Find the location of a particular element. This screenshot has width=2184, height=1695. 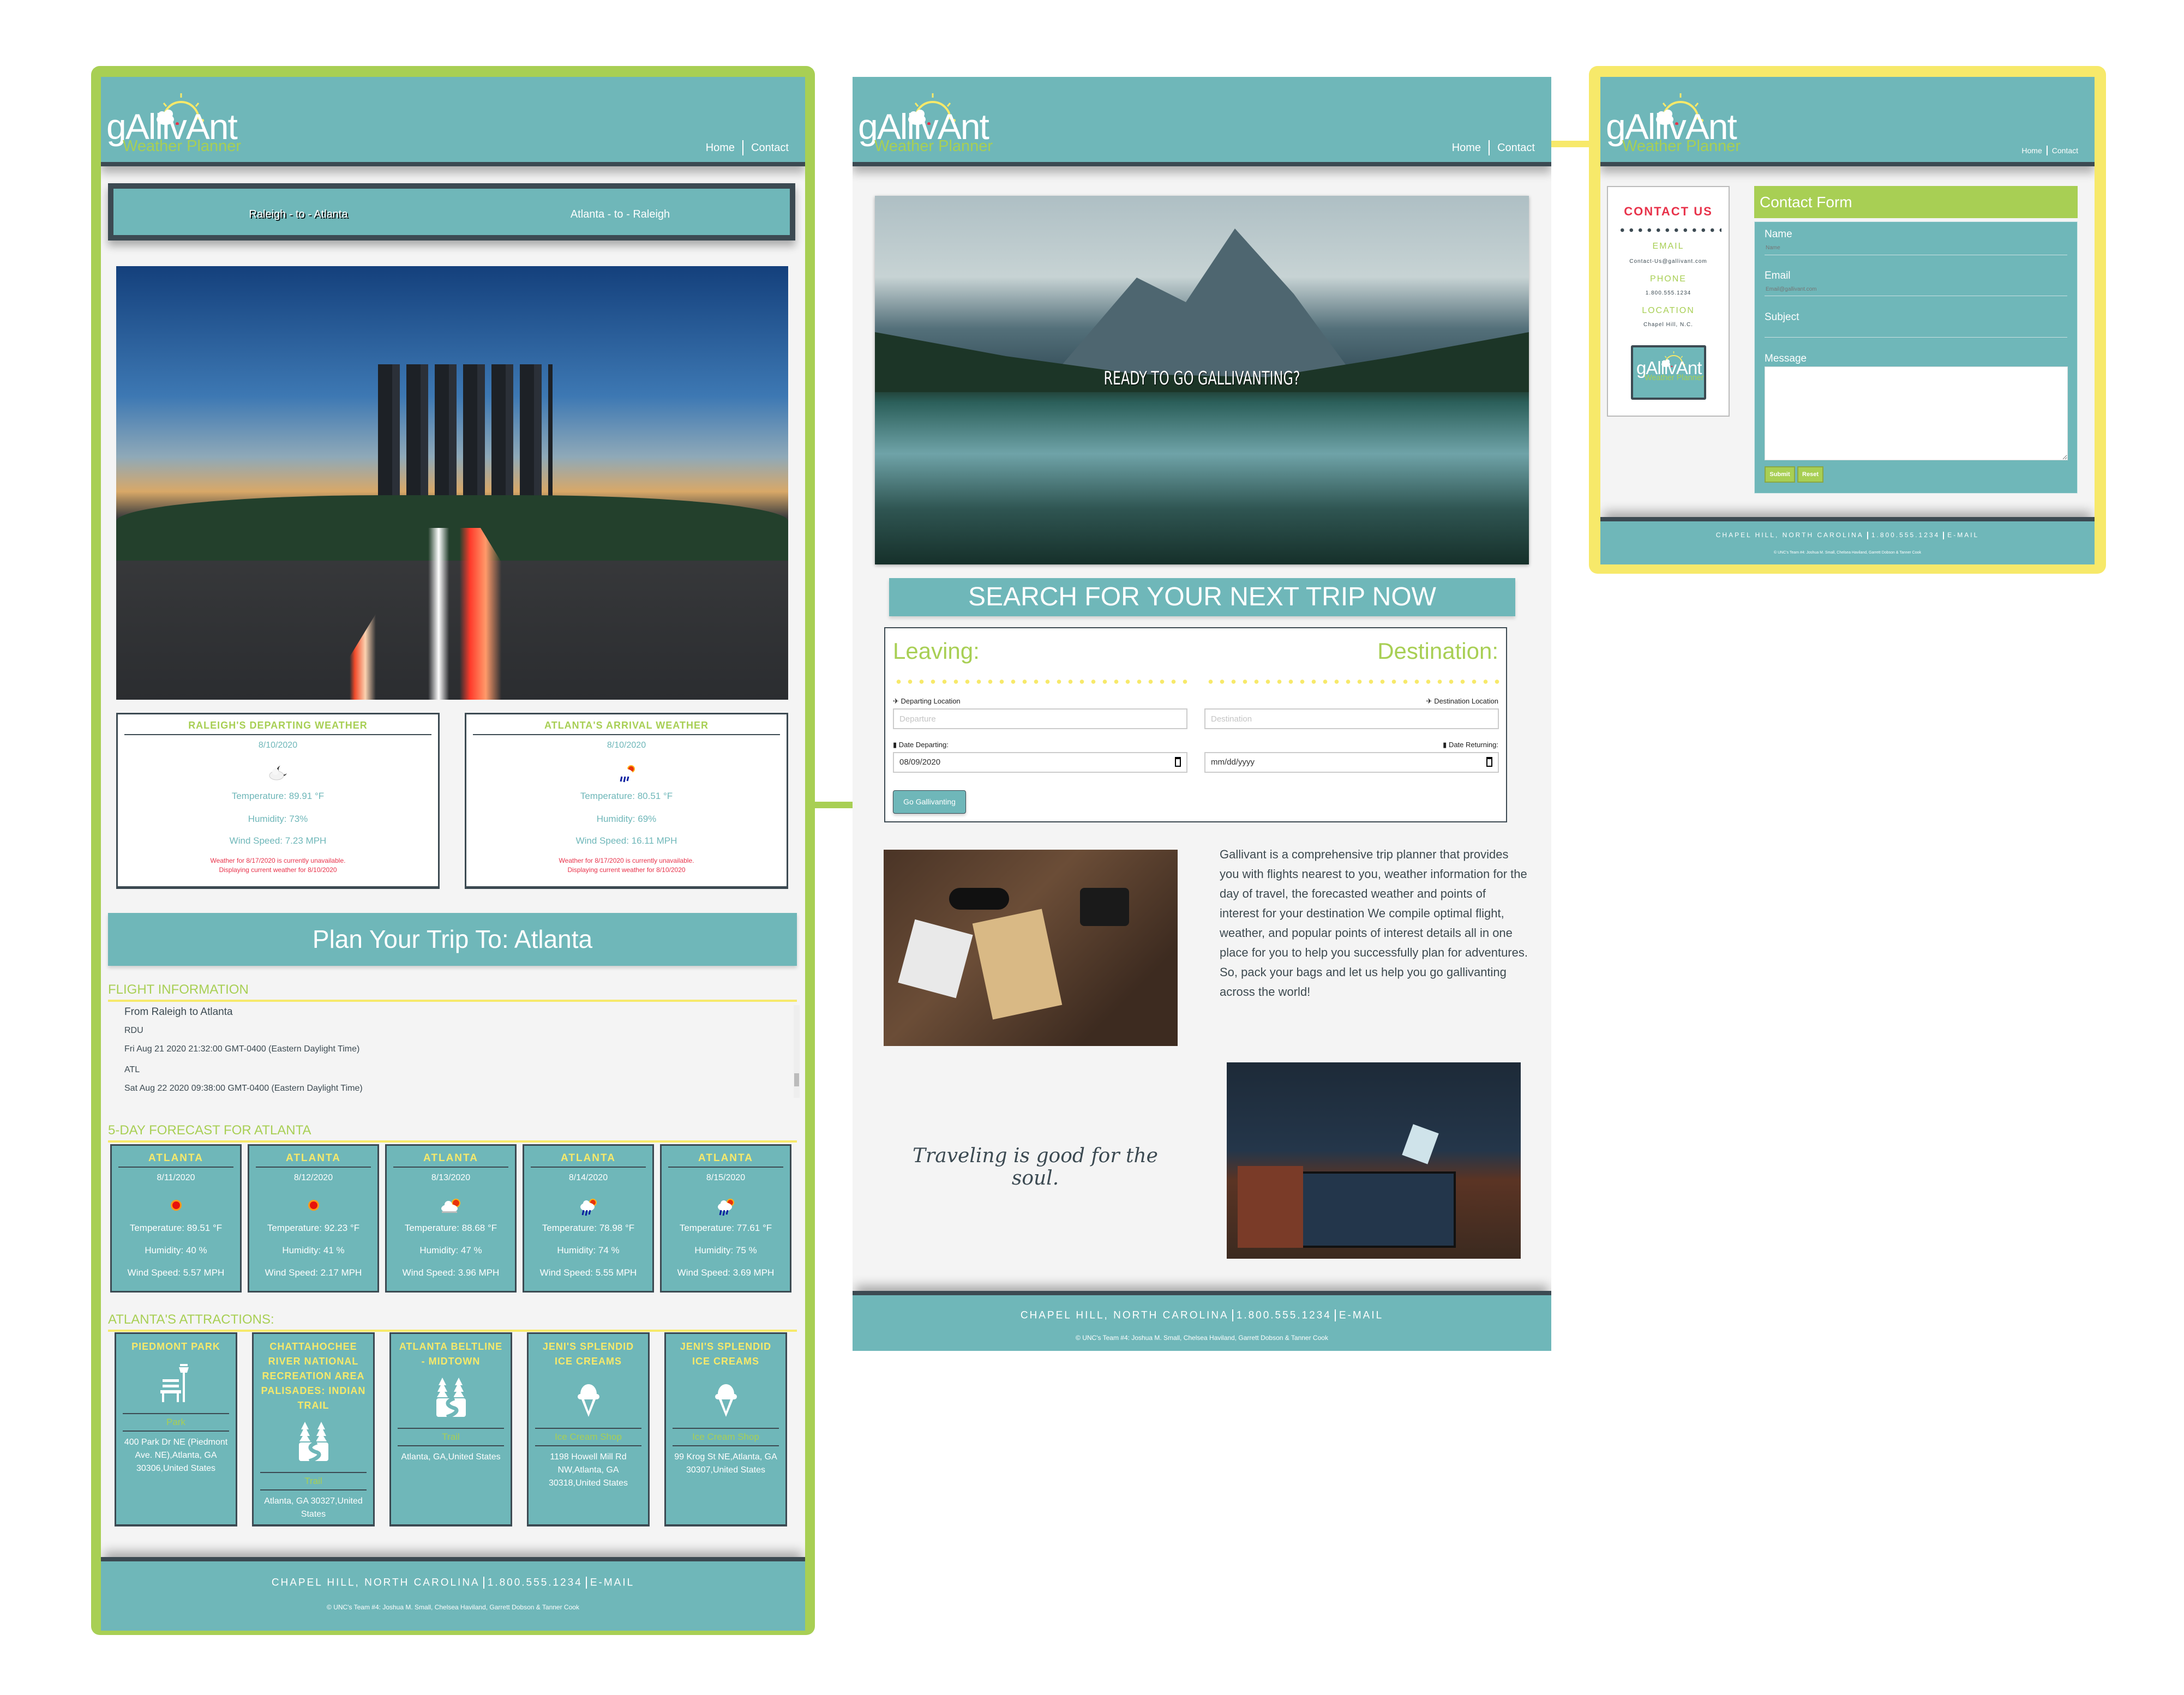

reset-button: Reset is located at coordinates (1810, 474).